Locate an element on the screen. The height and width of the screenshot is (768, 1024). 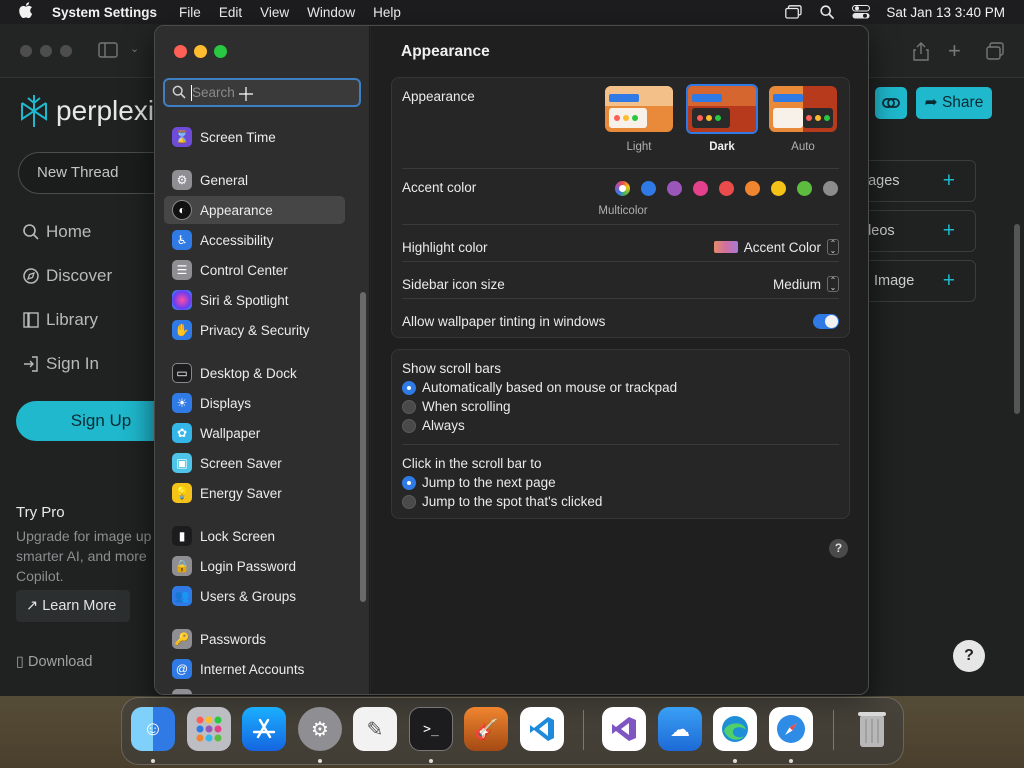
browser-close-button is located at coordinates (26, 51).